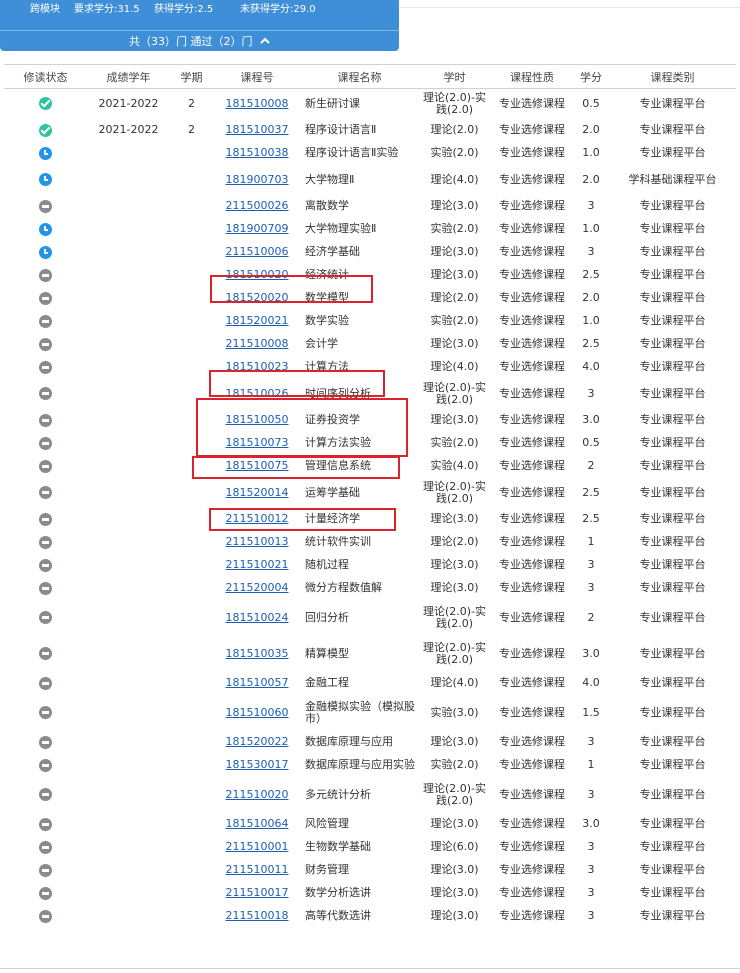 The image size is (740, 973). What do you see at coordinates (257, 892) in the screenshot?
I see `course-code-link: 211510017` at bounding box center [257, 892].